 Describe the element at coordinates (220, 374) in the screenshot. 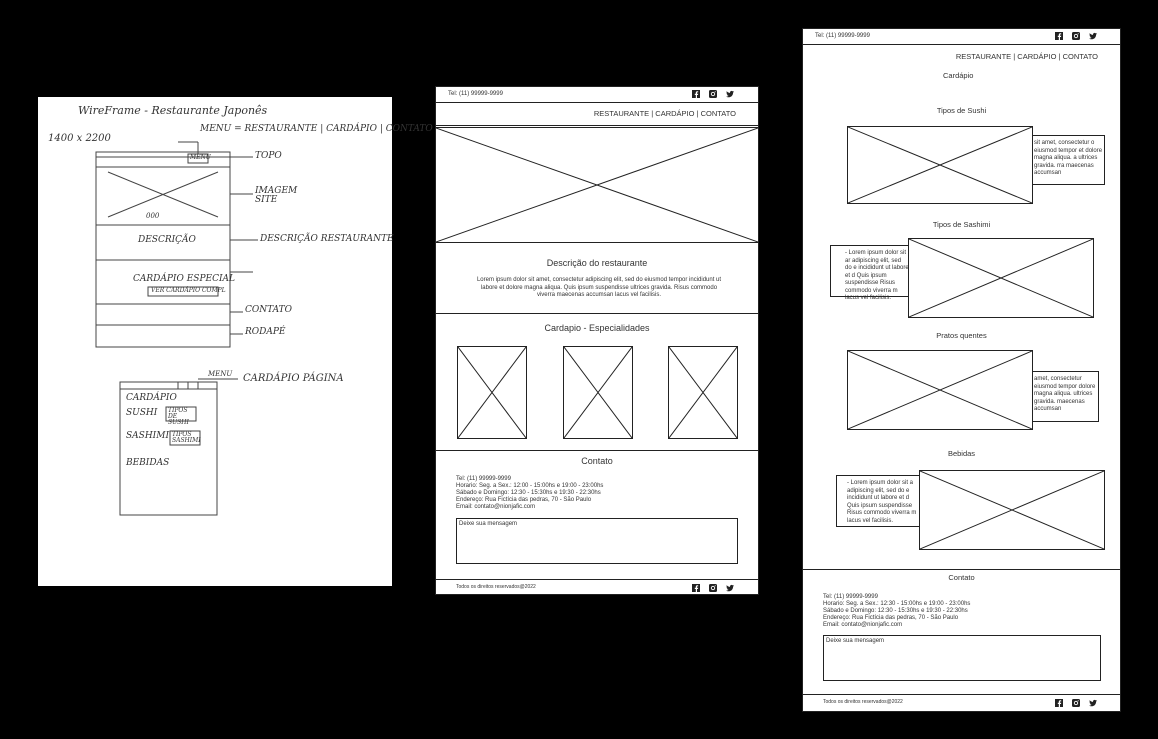

I see `sketch-page2-menu: MENU` at that location.